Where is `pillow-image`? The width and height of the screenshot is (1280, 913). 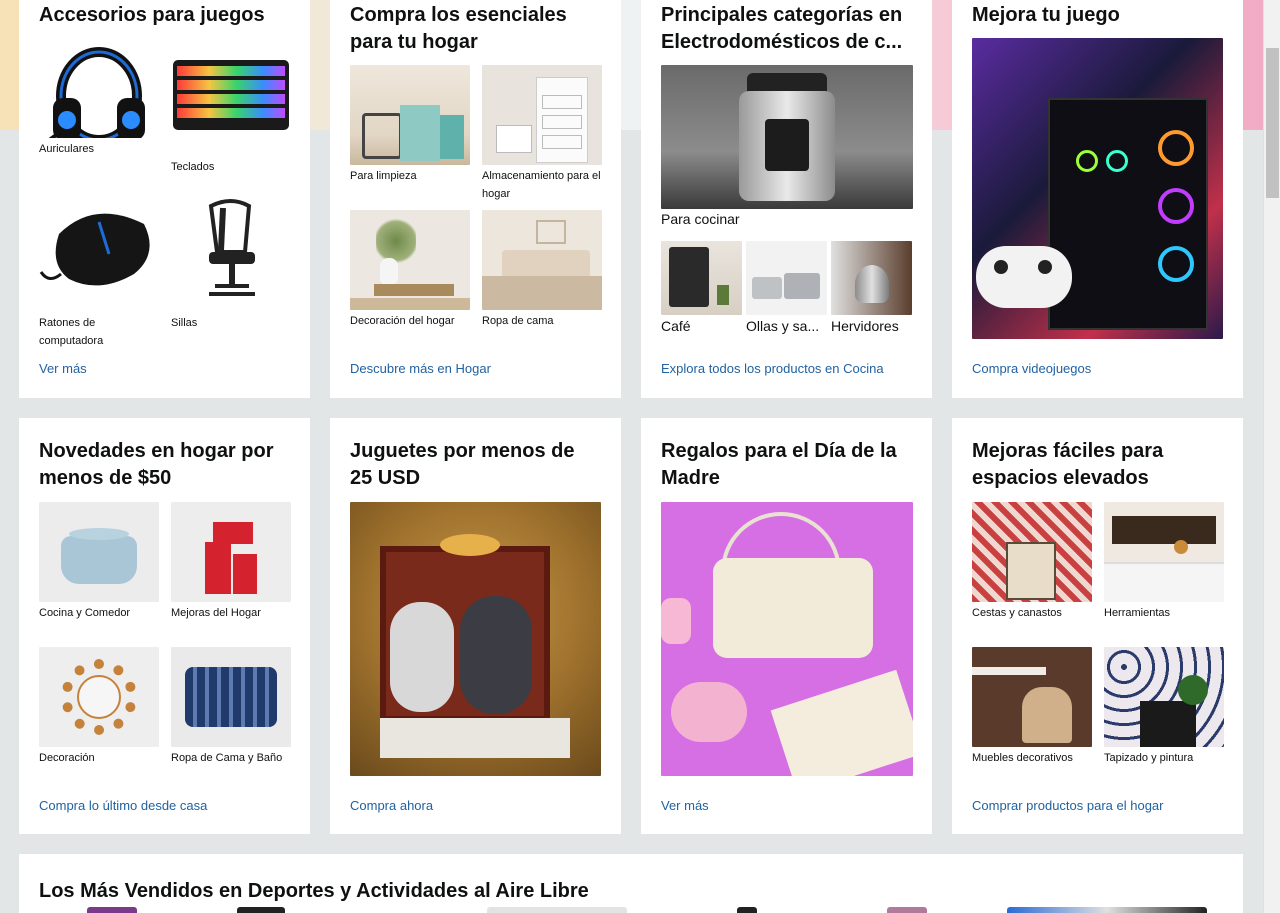 pillow-image is located at coordinates (231, 697).